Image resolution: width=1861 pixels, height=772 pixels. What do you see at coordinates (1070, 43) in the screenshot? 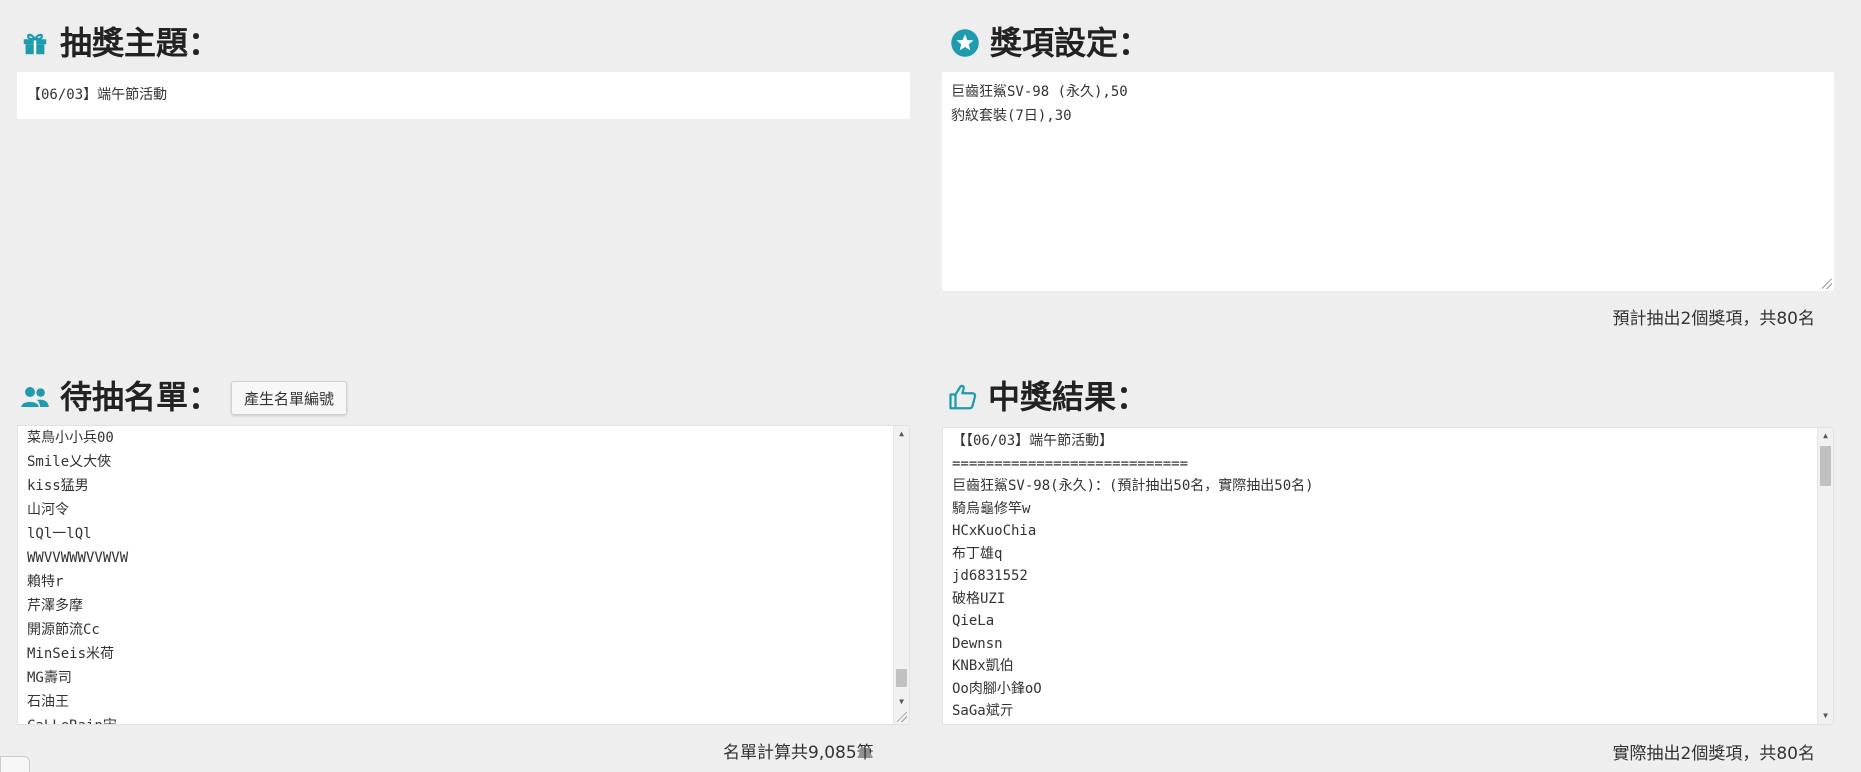
I see `prizes-heading-text: 獎項設定：` at bounding box center [1070, 43].